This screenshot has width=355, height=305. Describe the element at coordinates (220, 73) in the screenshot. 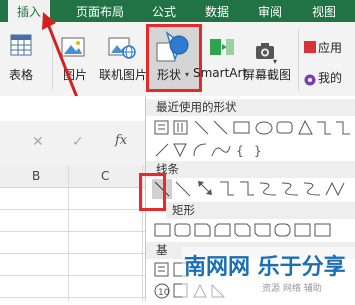

I see `smartart-button: SmartArt` at that location.